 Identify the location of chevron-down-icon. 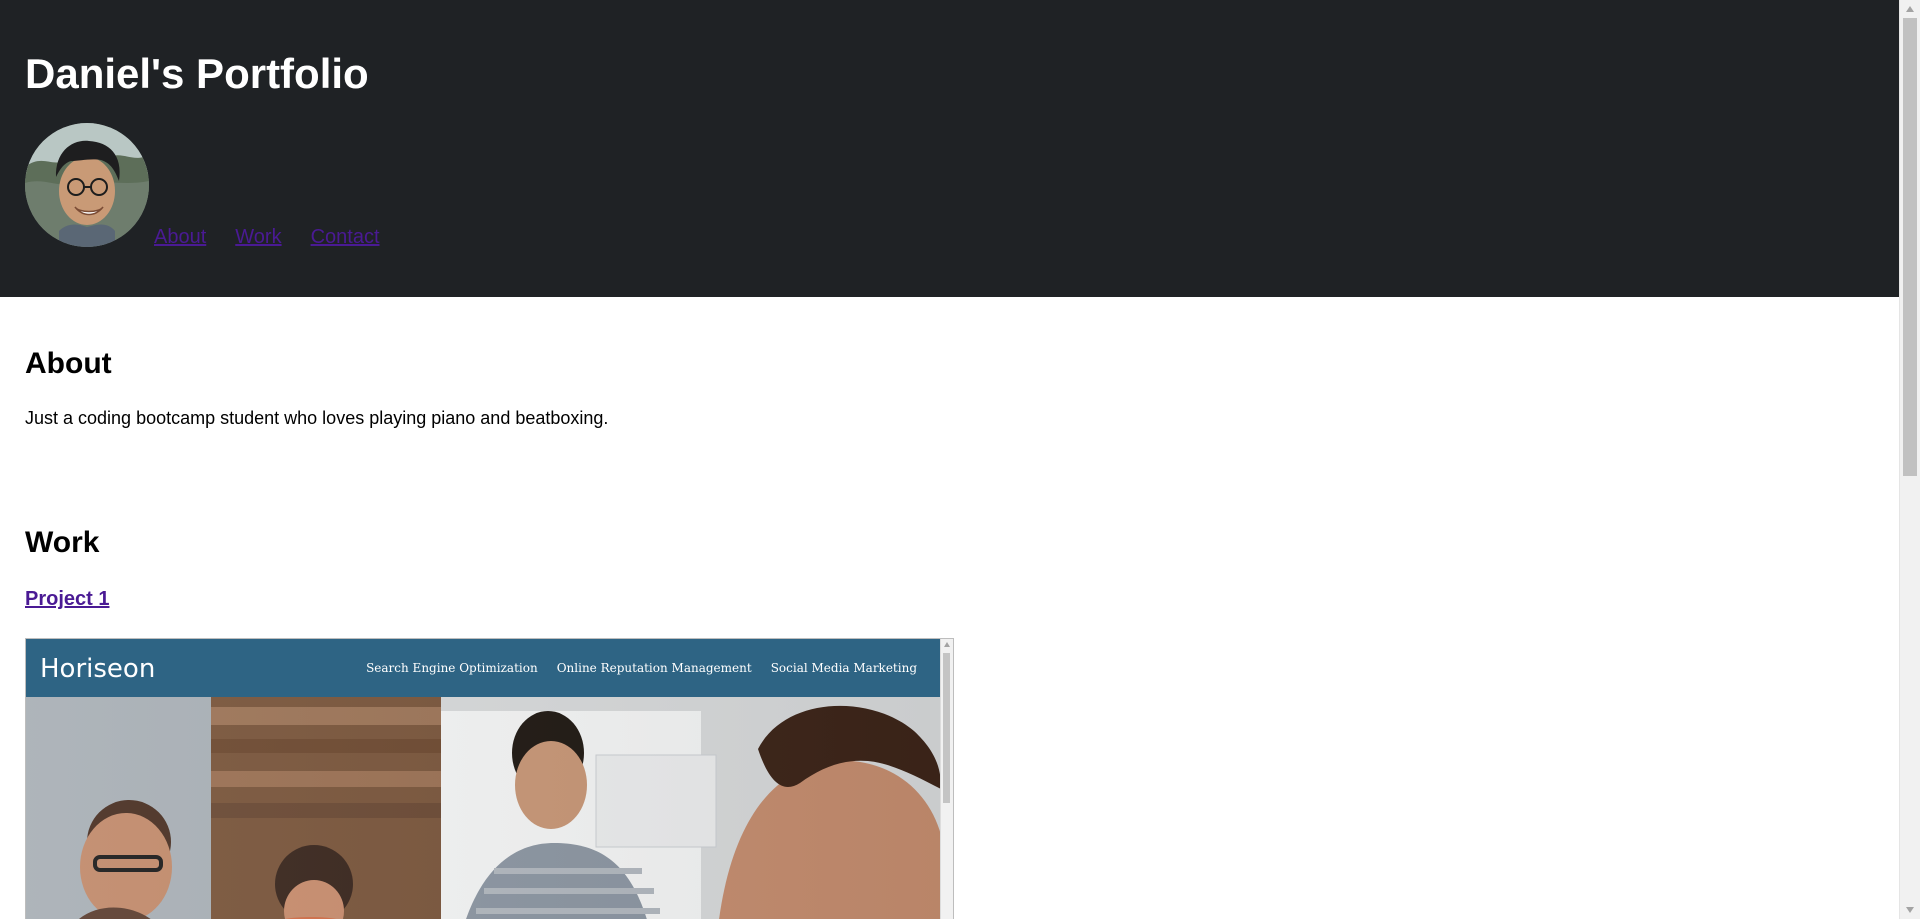
(1910, 910).